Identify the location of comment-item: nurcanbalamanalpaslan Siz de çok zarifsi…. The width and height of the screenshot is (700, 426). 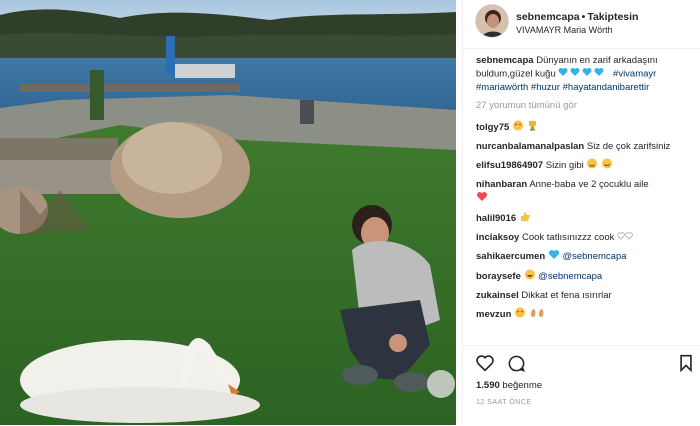
(587, 146).